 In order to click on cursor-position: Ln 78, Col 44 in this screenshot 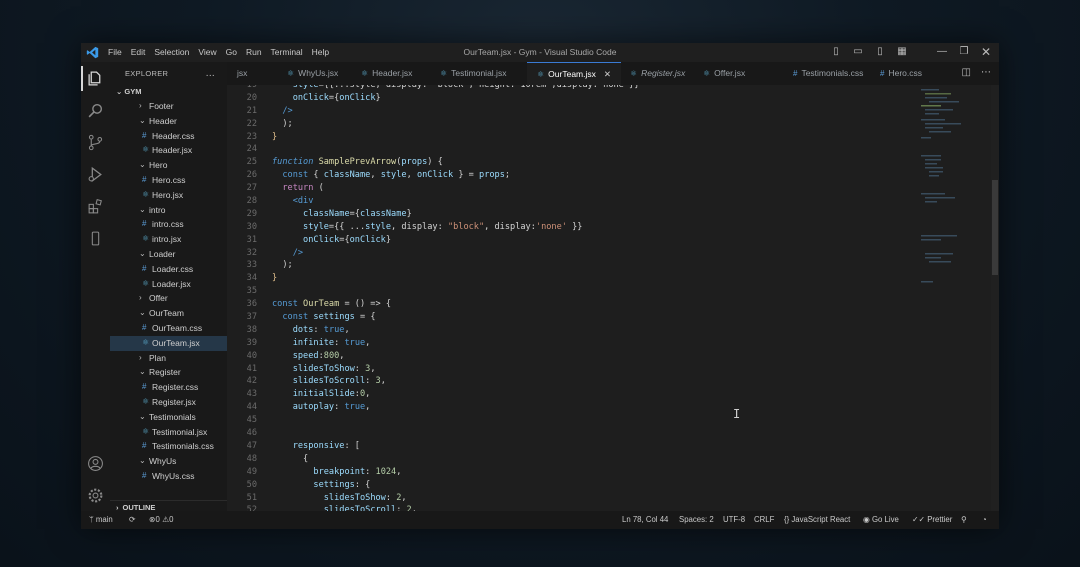, I will do `click(645, 520)`.